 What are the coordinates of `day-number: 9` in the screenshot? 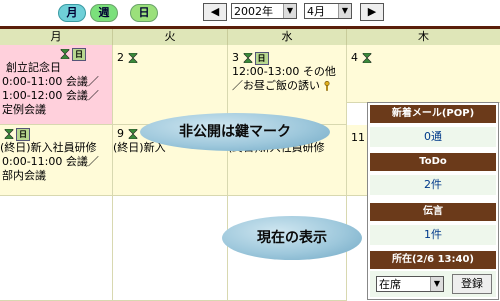 It's located at (120, 133).